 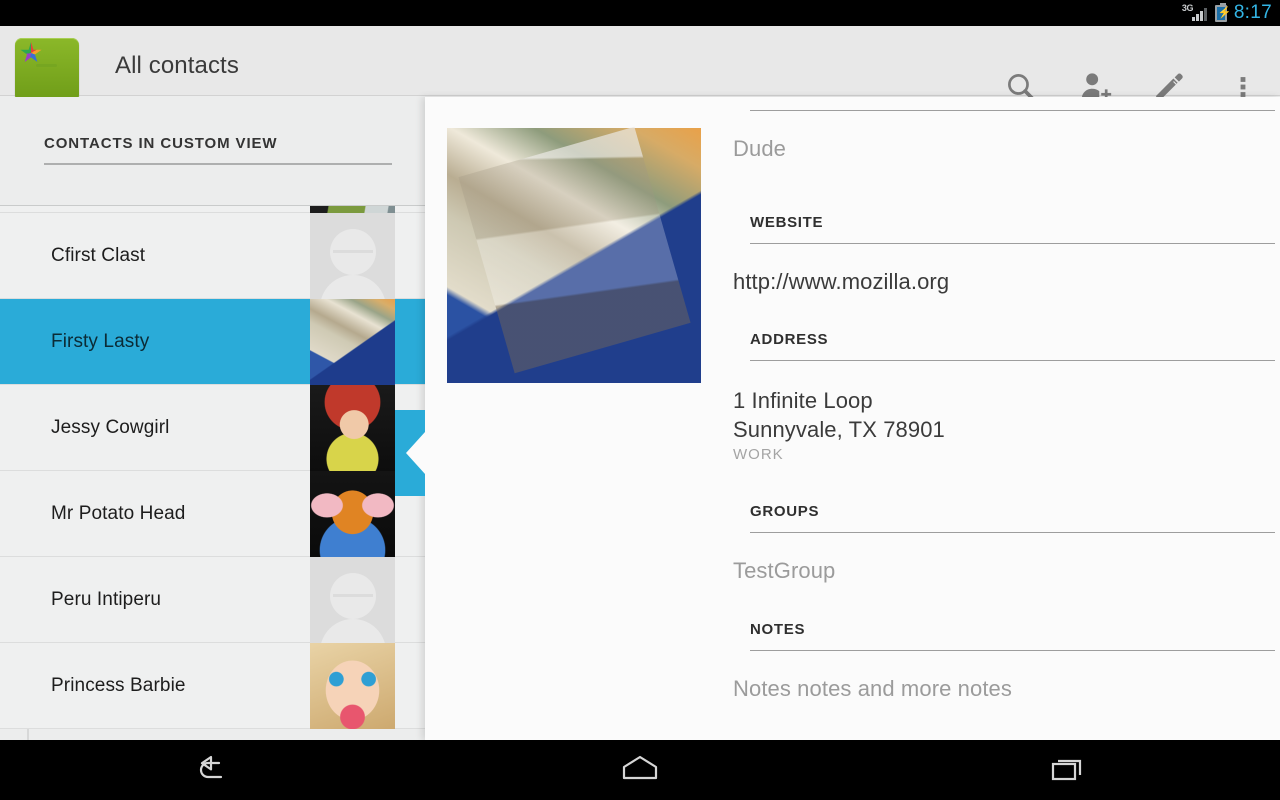 What do you see at coordinates (1006, 129) in the screenshot?
I see `field-nickname: NICKNAME Dude` at bounding box center [1006, 129].